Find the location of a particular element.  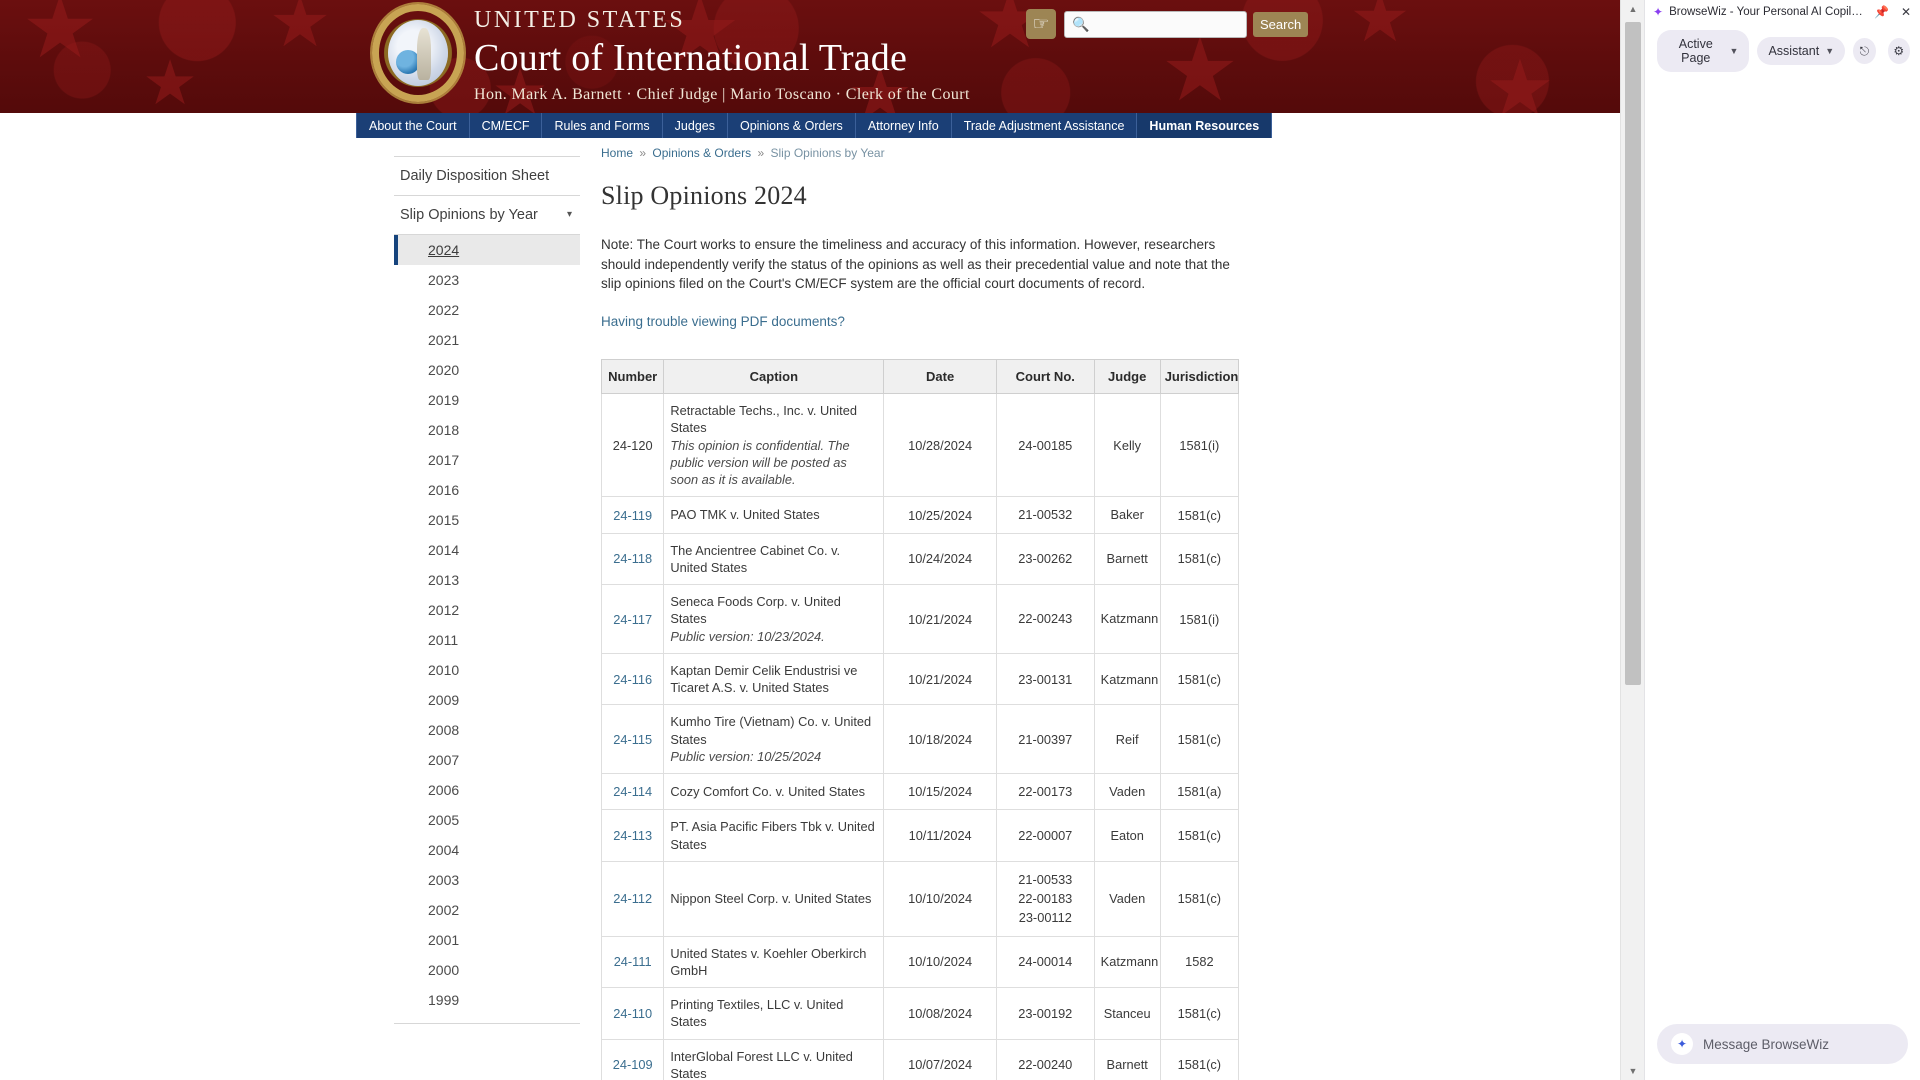

nav-item-rules-and-forms: Rules and Forms is located at coordinates (602, 125).